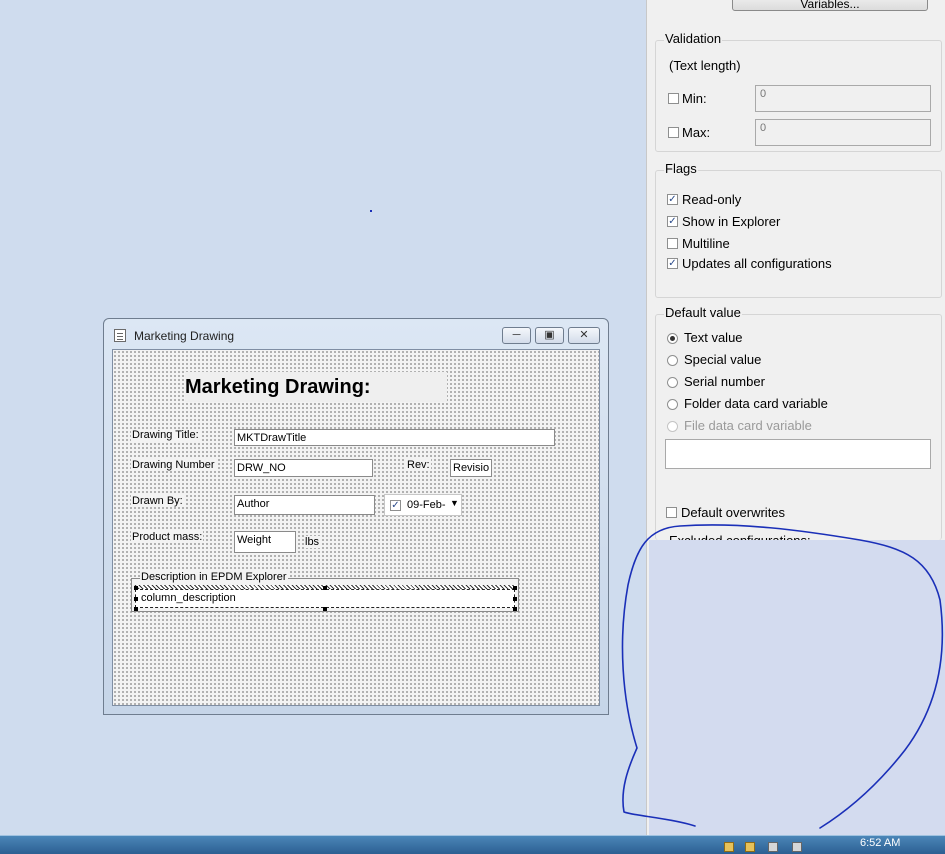 The width and height of the screenshot is (945, 854). Describe the element at coordinates (120, 335) in the screenshot. I see `form-icon` at that location.